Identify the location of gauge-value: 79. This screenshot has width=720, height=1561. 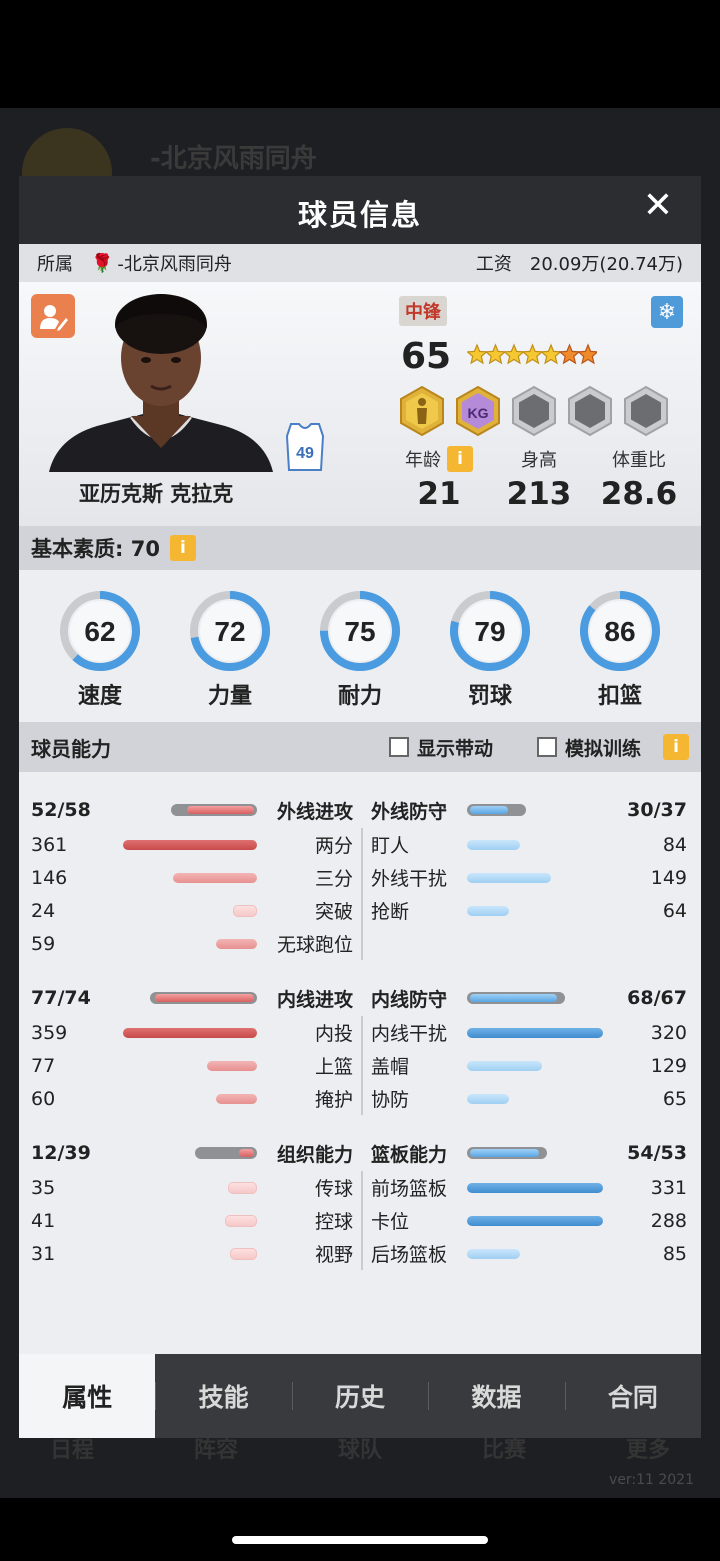
(489, 631).